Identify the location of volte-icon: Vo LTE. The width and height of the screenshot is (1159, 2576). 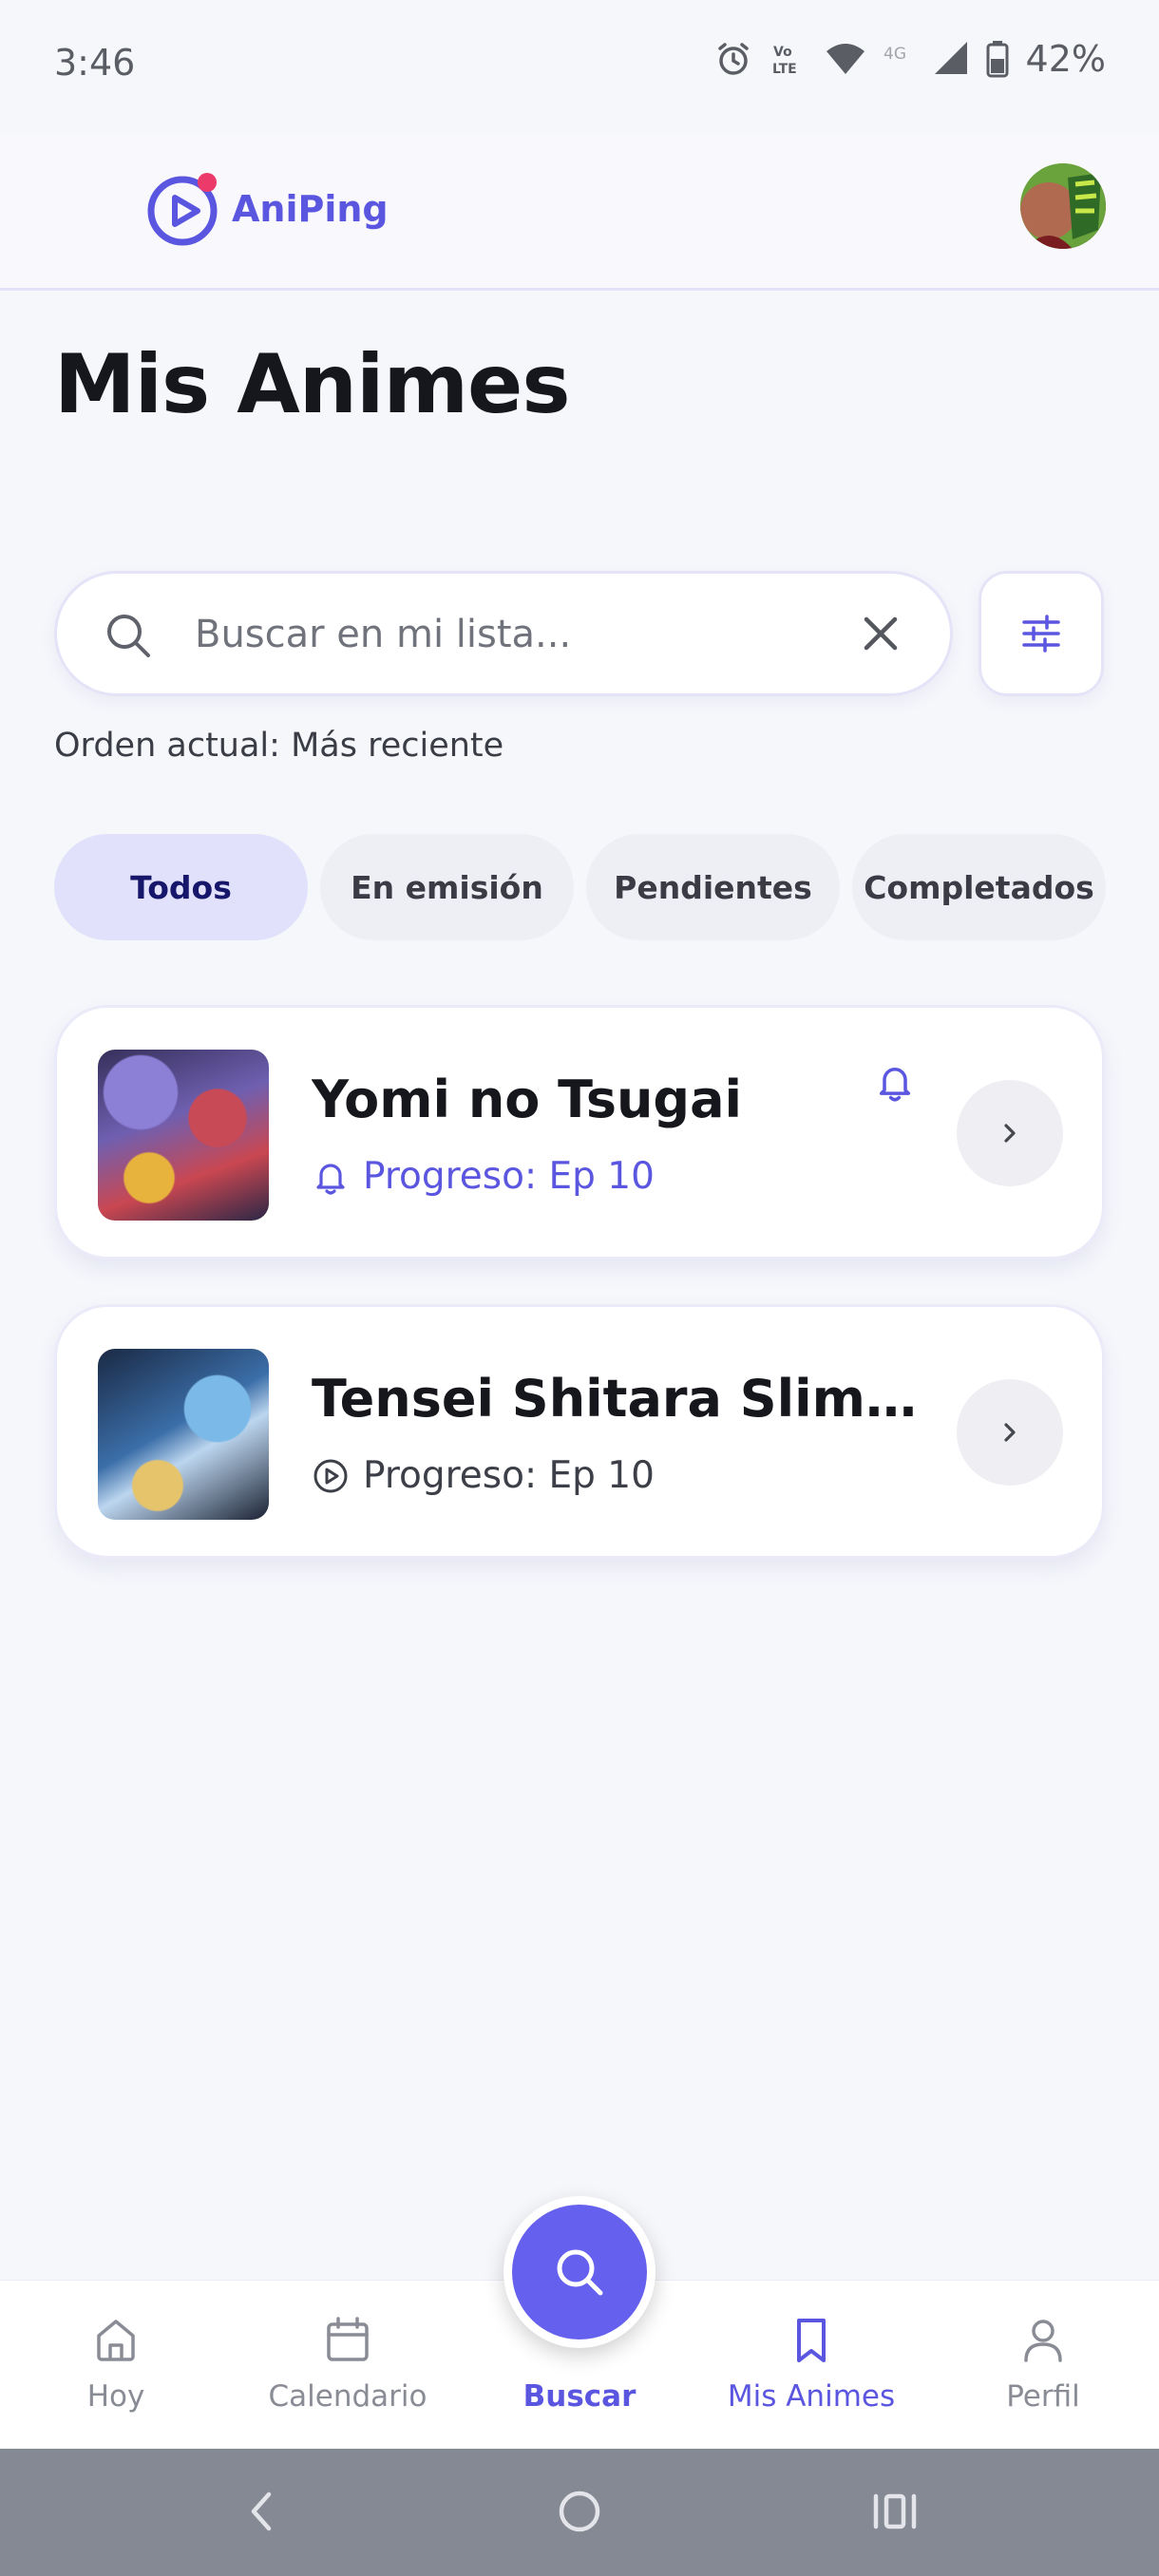
(784, 61).